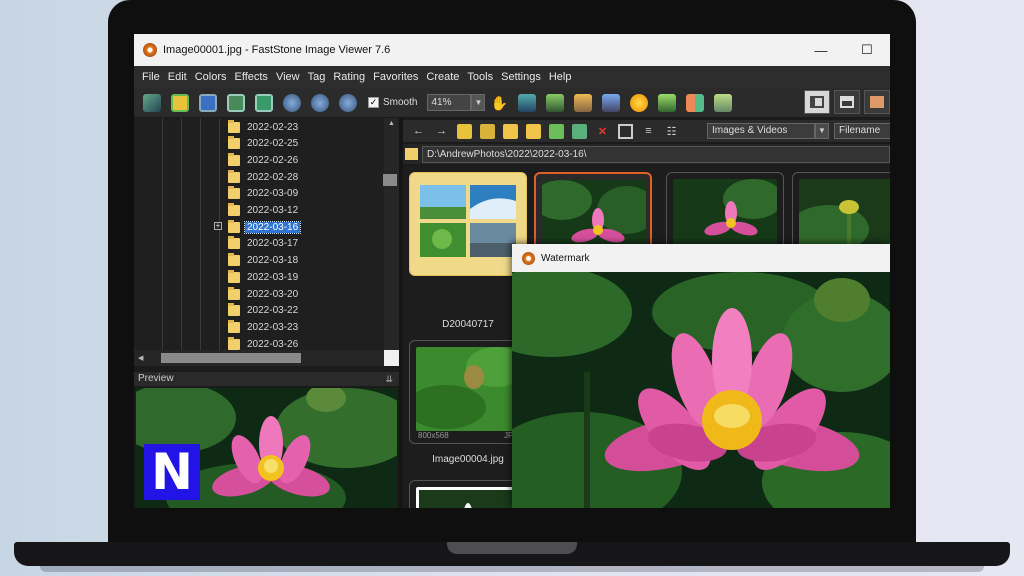  I want to click on menu-file: File, so click(151, 77).